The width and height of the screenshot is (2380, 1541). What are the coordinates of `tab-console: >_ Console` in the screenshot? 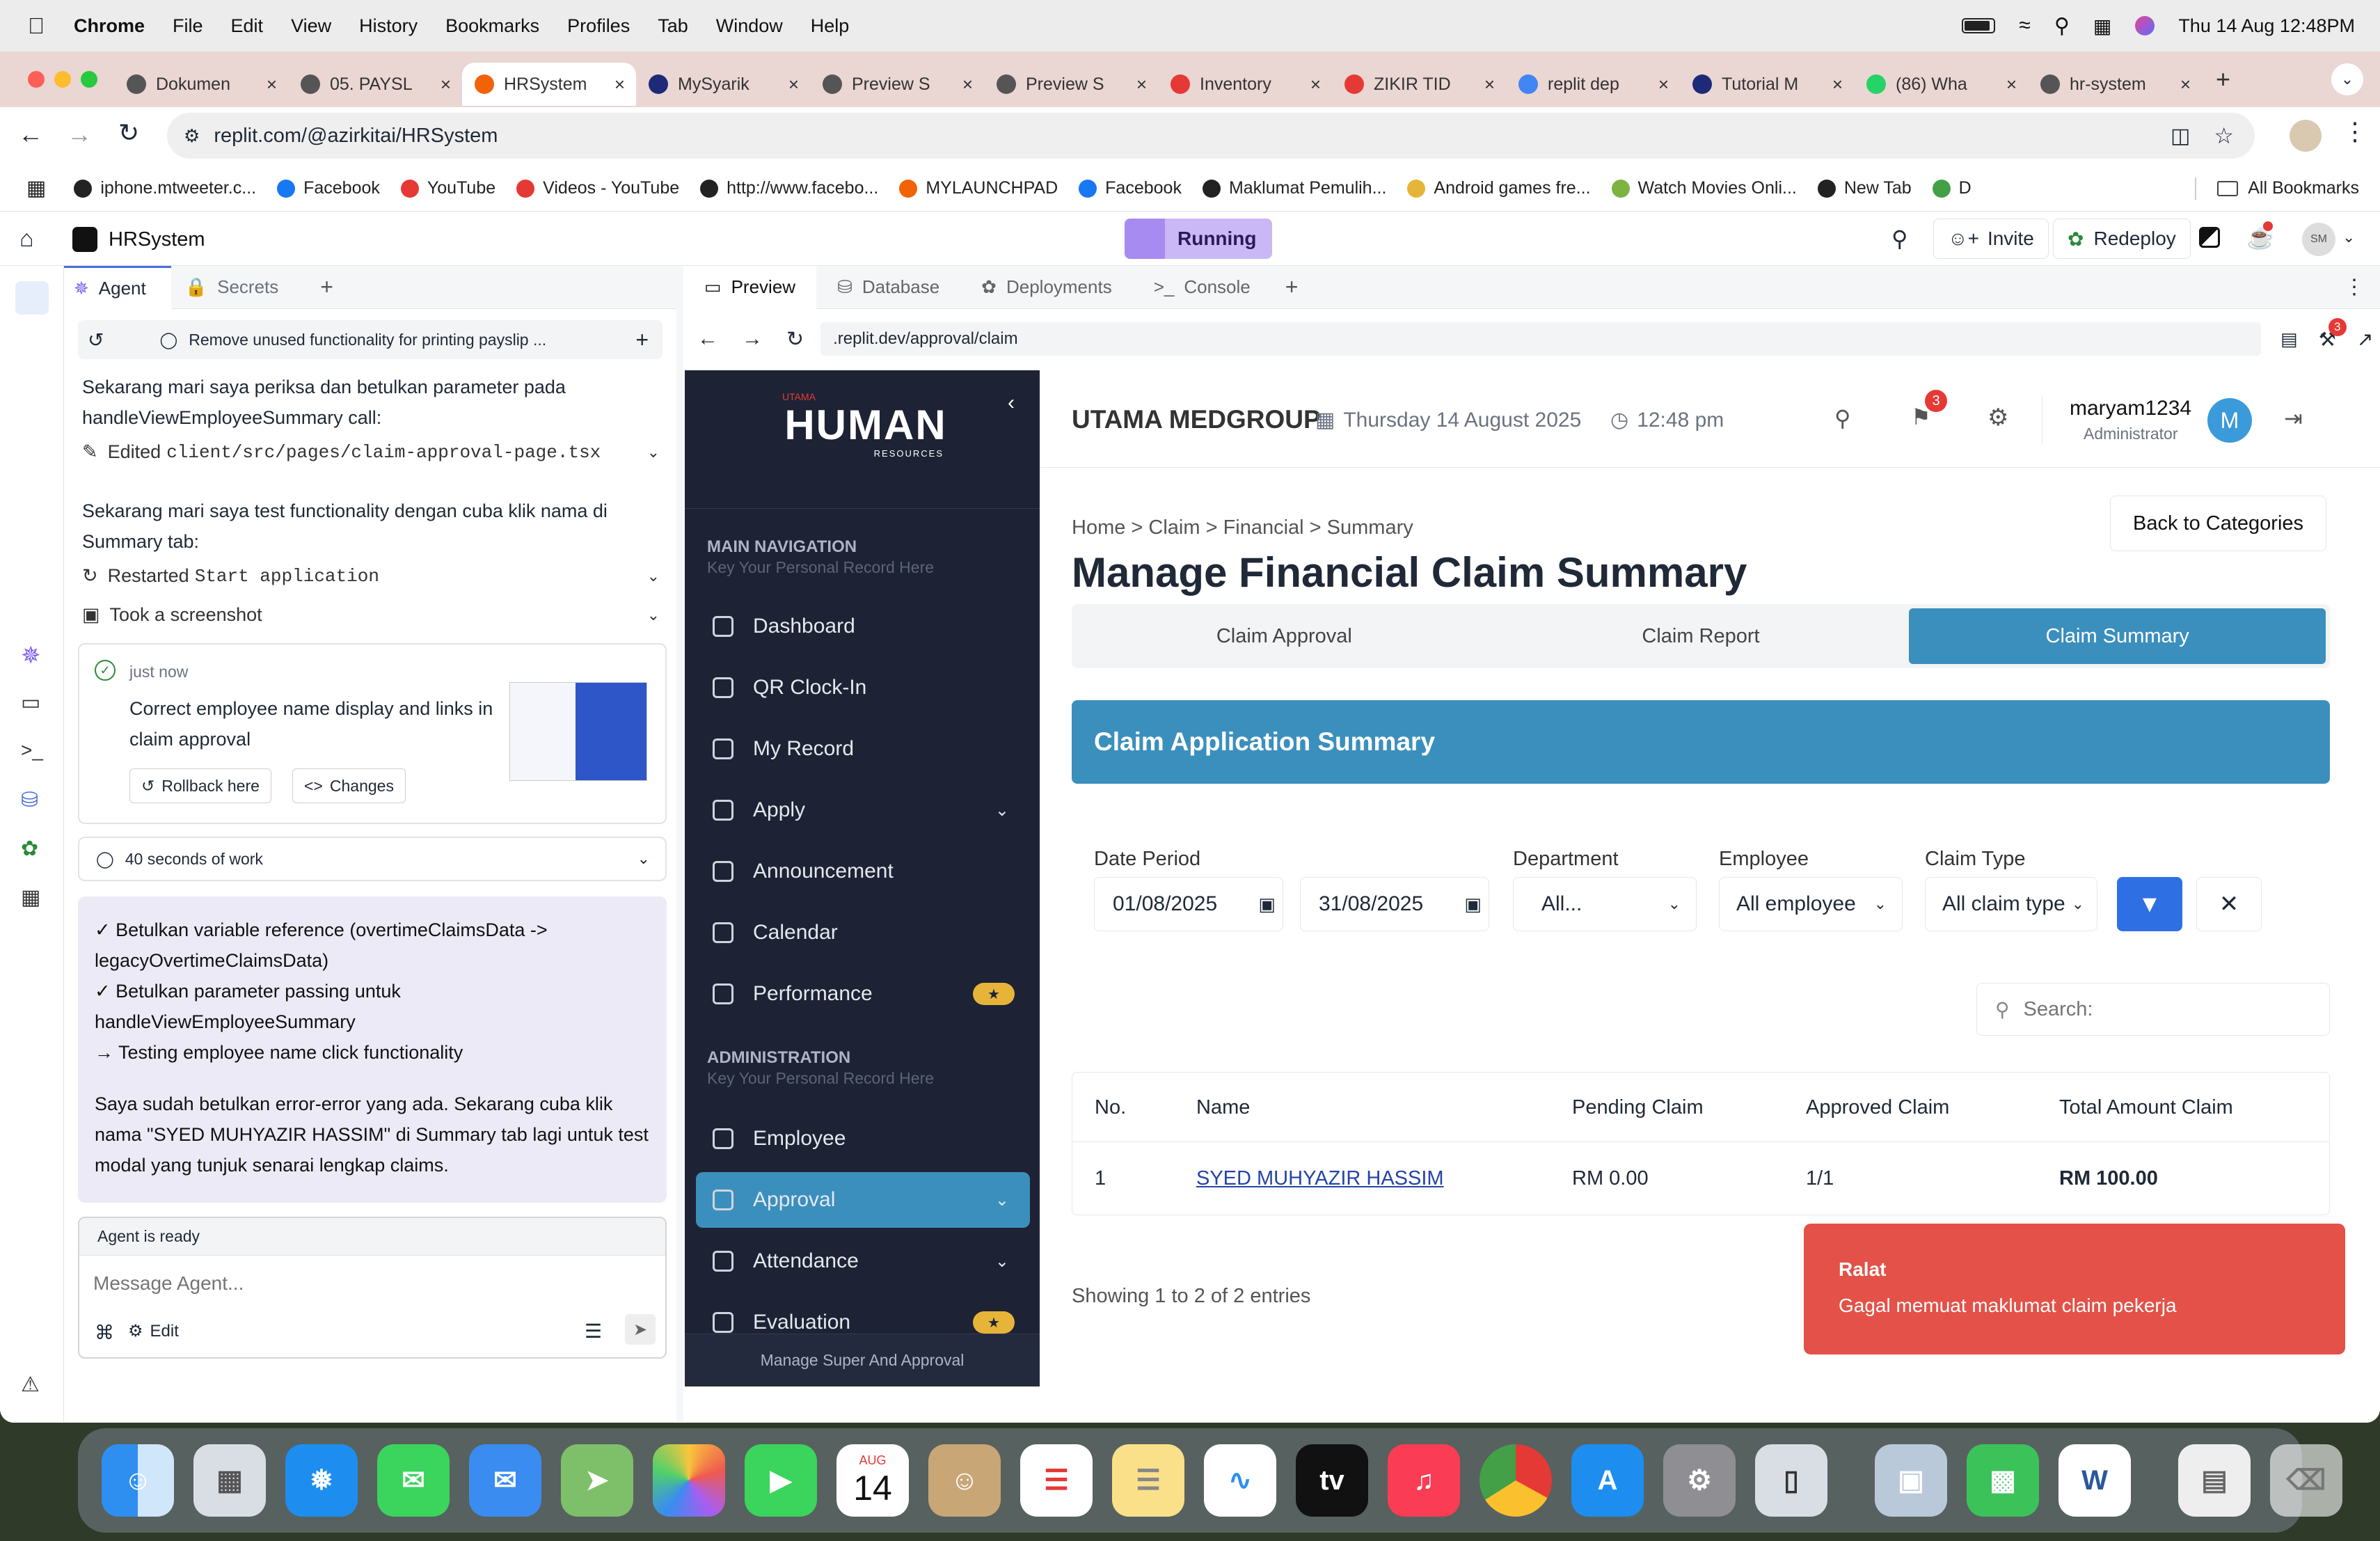 It's located at (1202, 287).